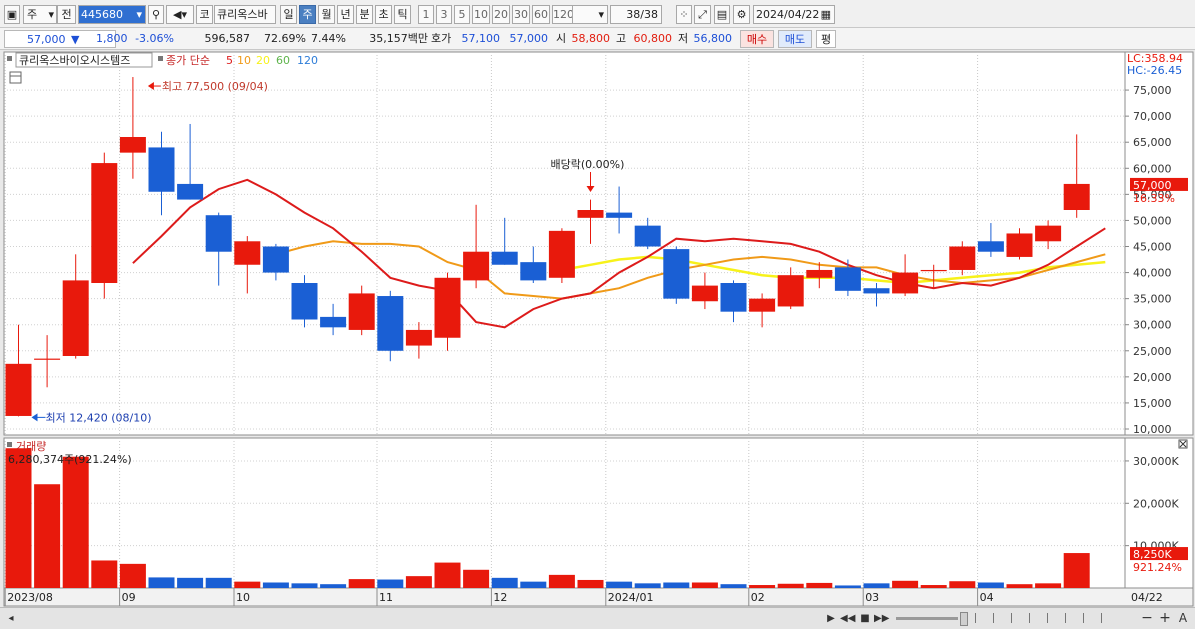 The height and width of the screenshot is (629, 1195). I want to click on price-tick-label: 25,000, so click(1152, 351).